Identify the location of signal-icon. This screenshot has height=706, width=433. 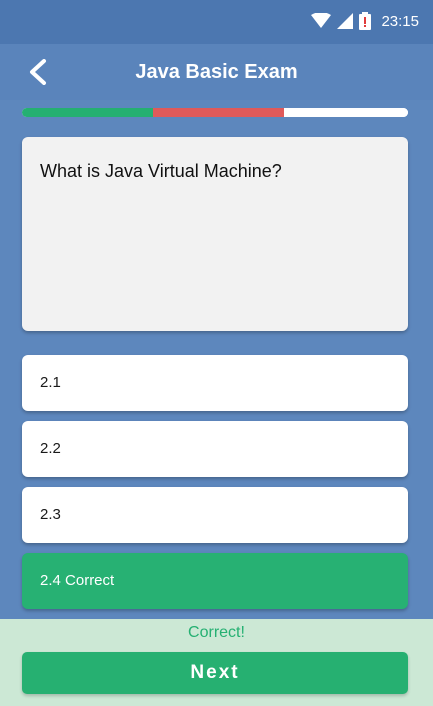
(345, 21).